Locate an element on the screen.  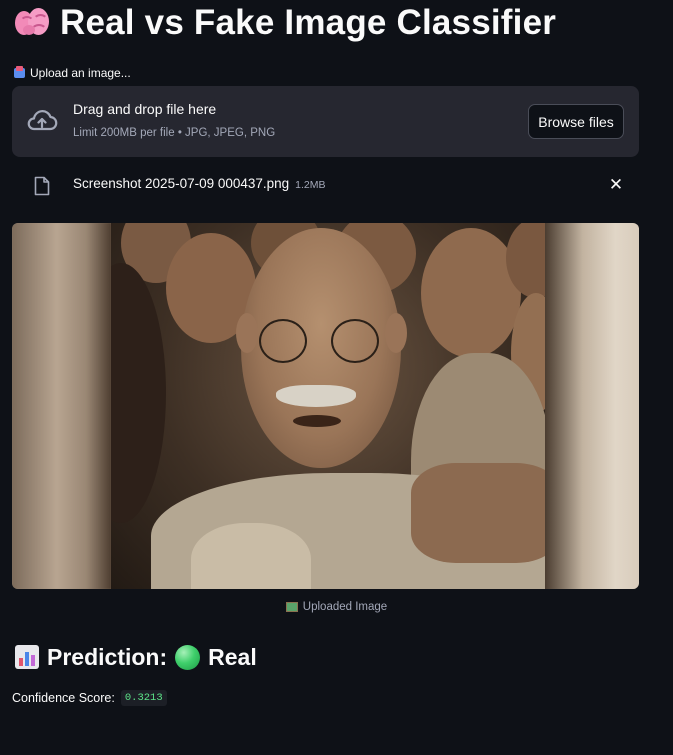
inbox-tray-icon is located at coordinates (19, 72).